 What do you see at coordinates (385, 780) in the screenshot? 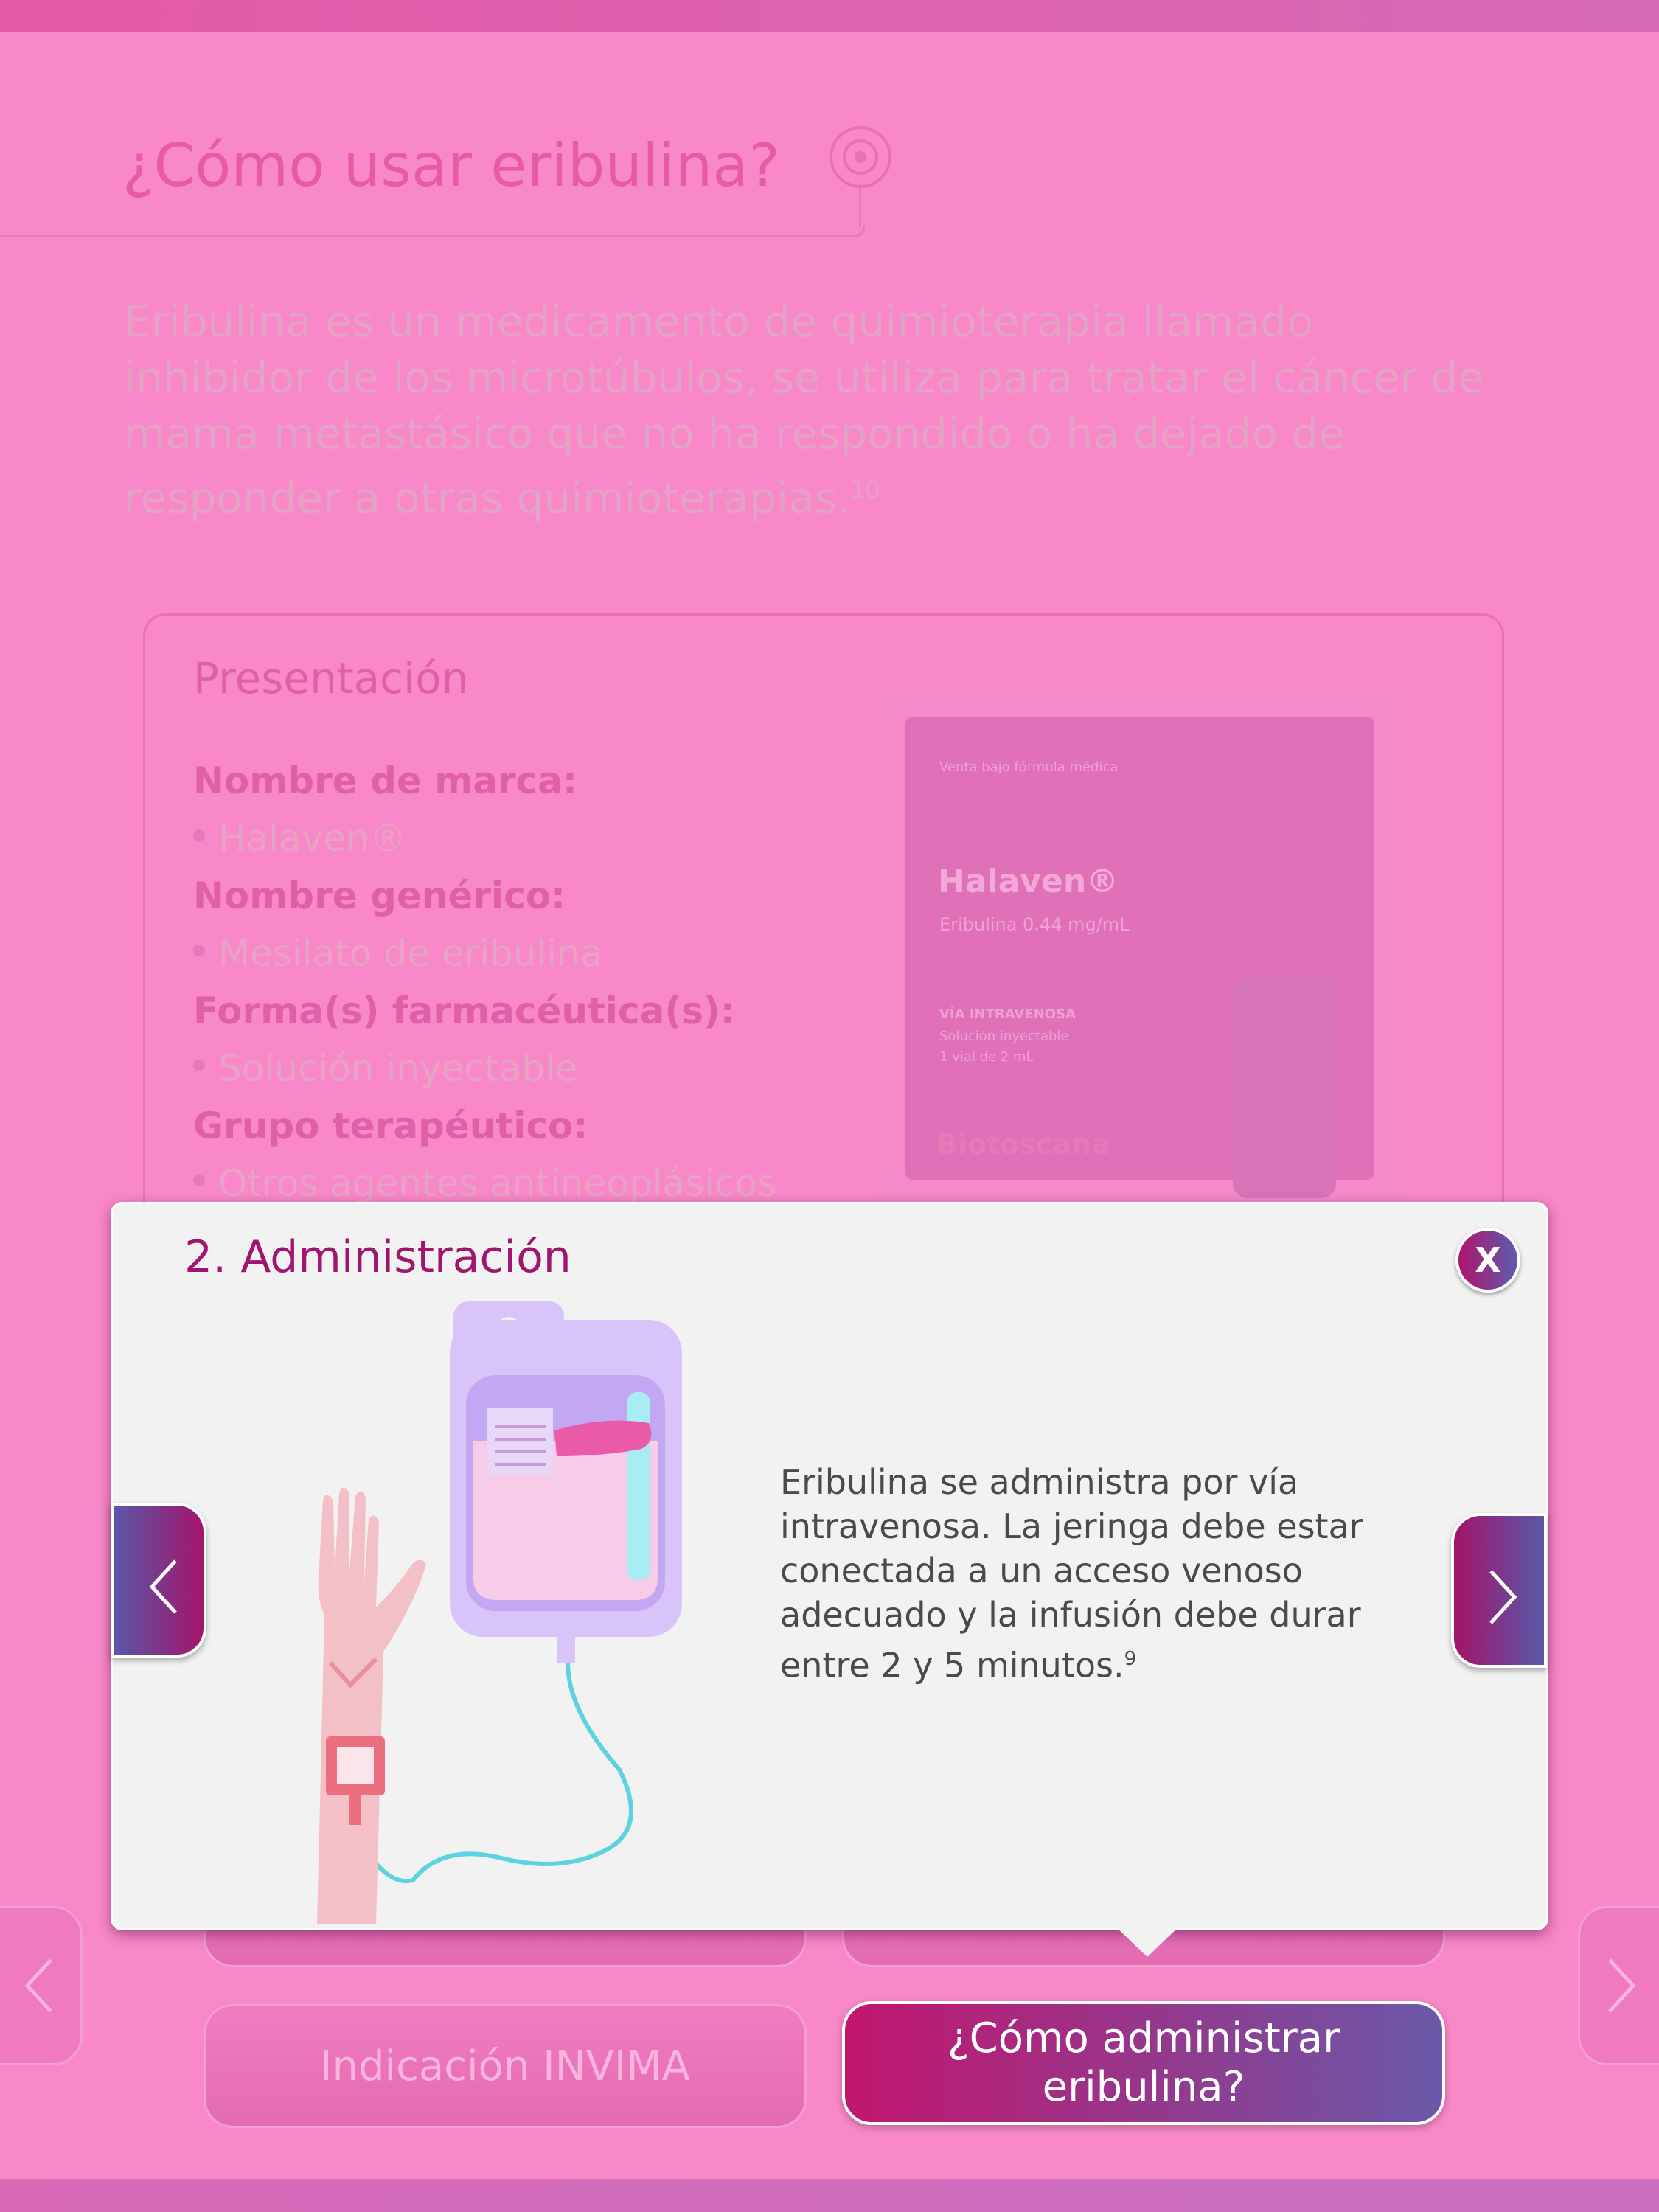
I see `brand-name-label: Nombre de marca:` at bounding box center [385, 780].